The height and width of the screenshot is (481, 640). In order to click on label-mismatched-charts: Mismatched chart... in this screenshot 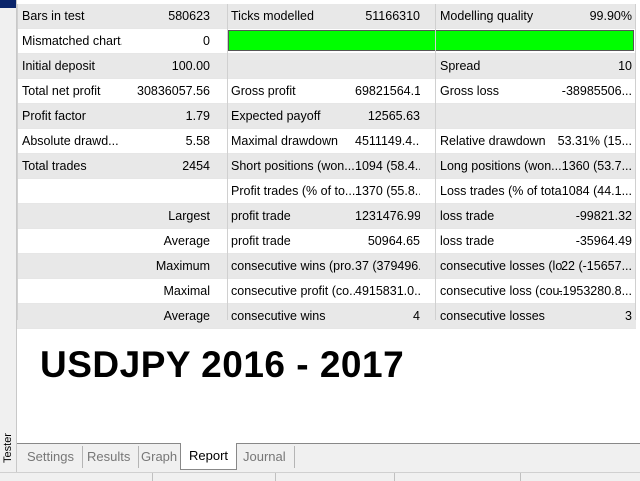, I will do `click(72, 41)`.